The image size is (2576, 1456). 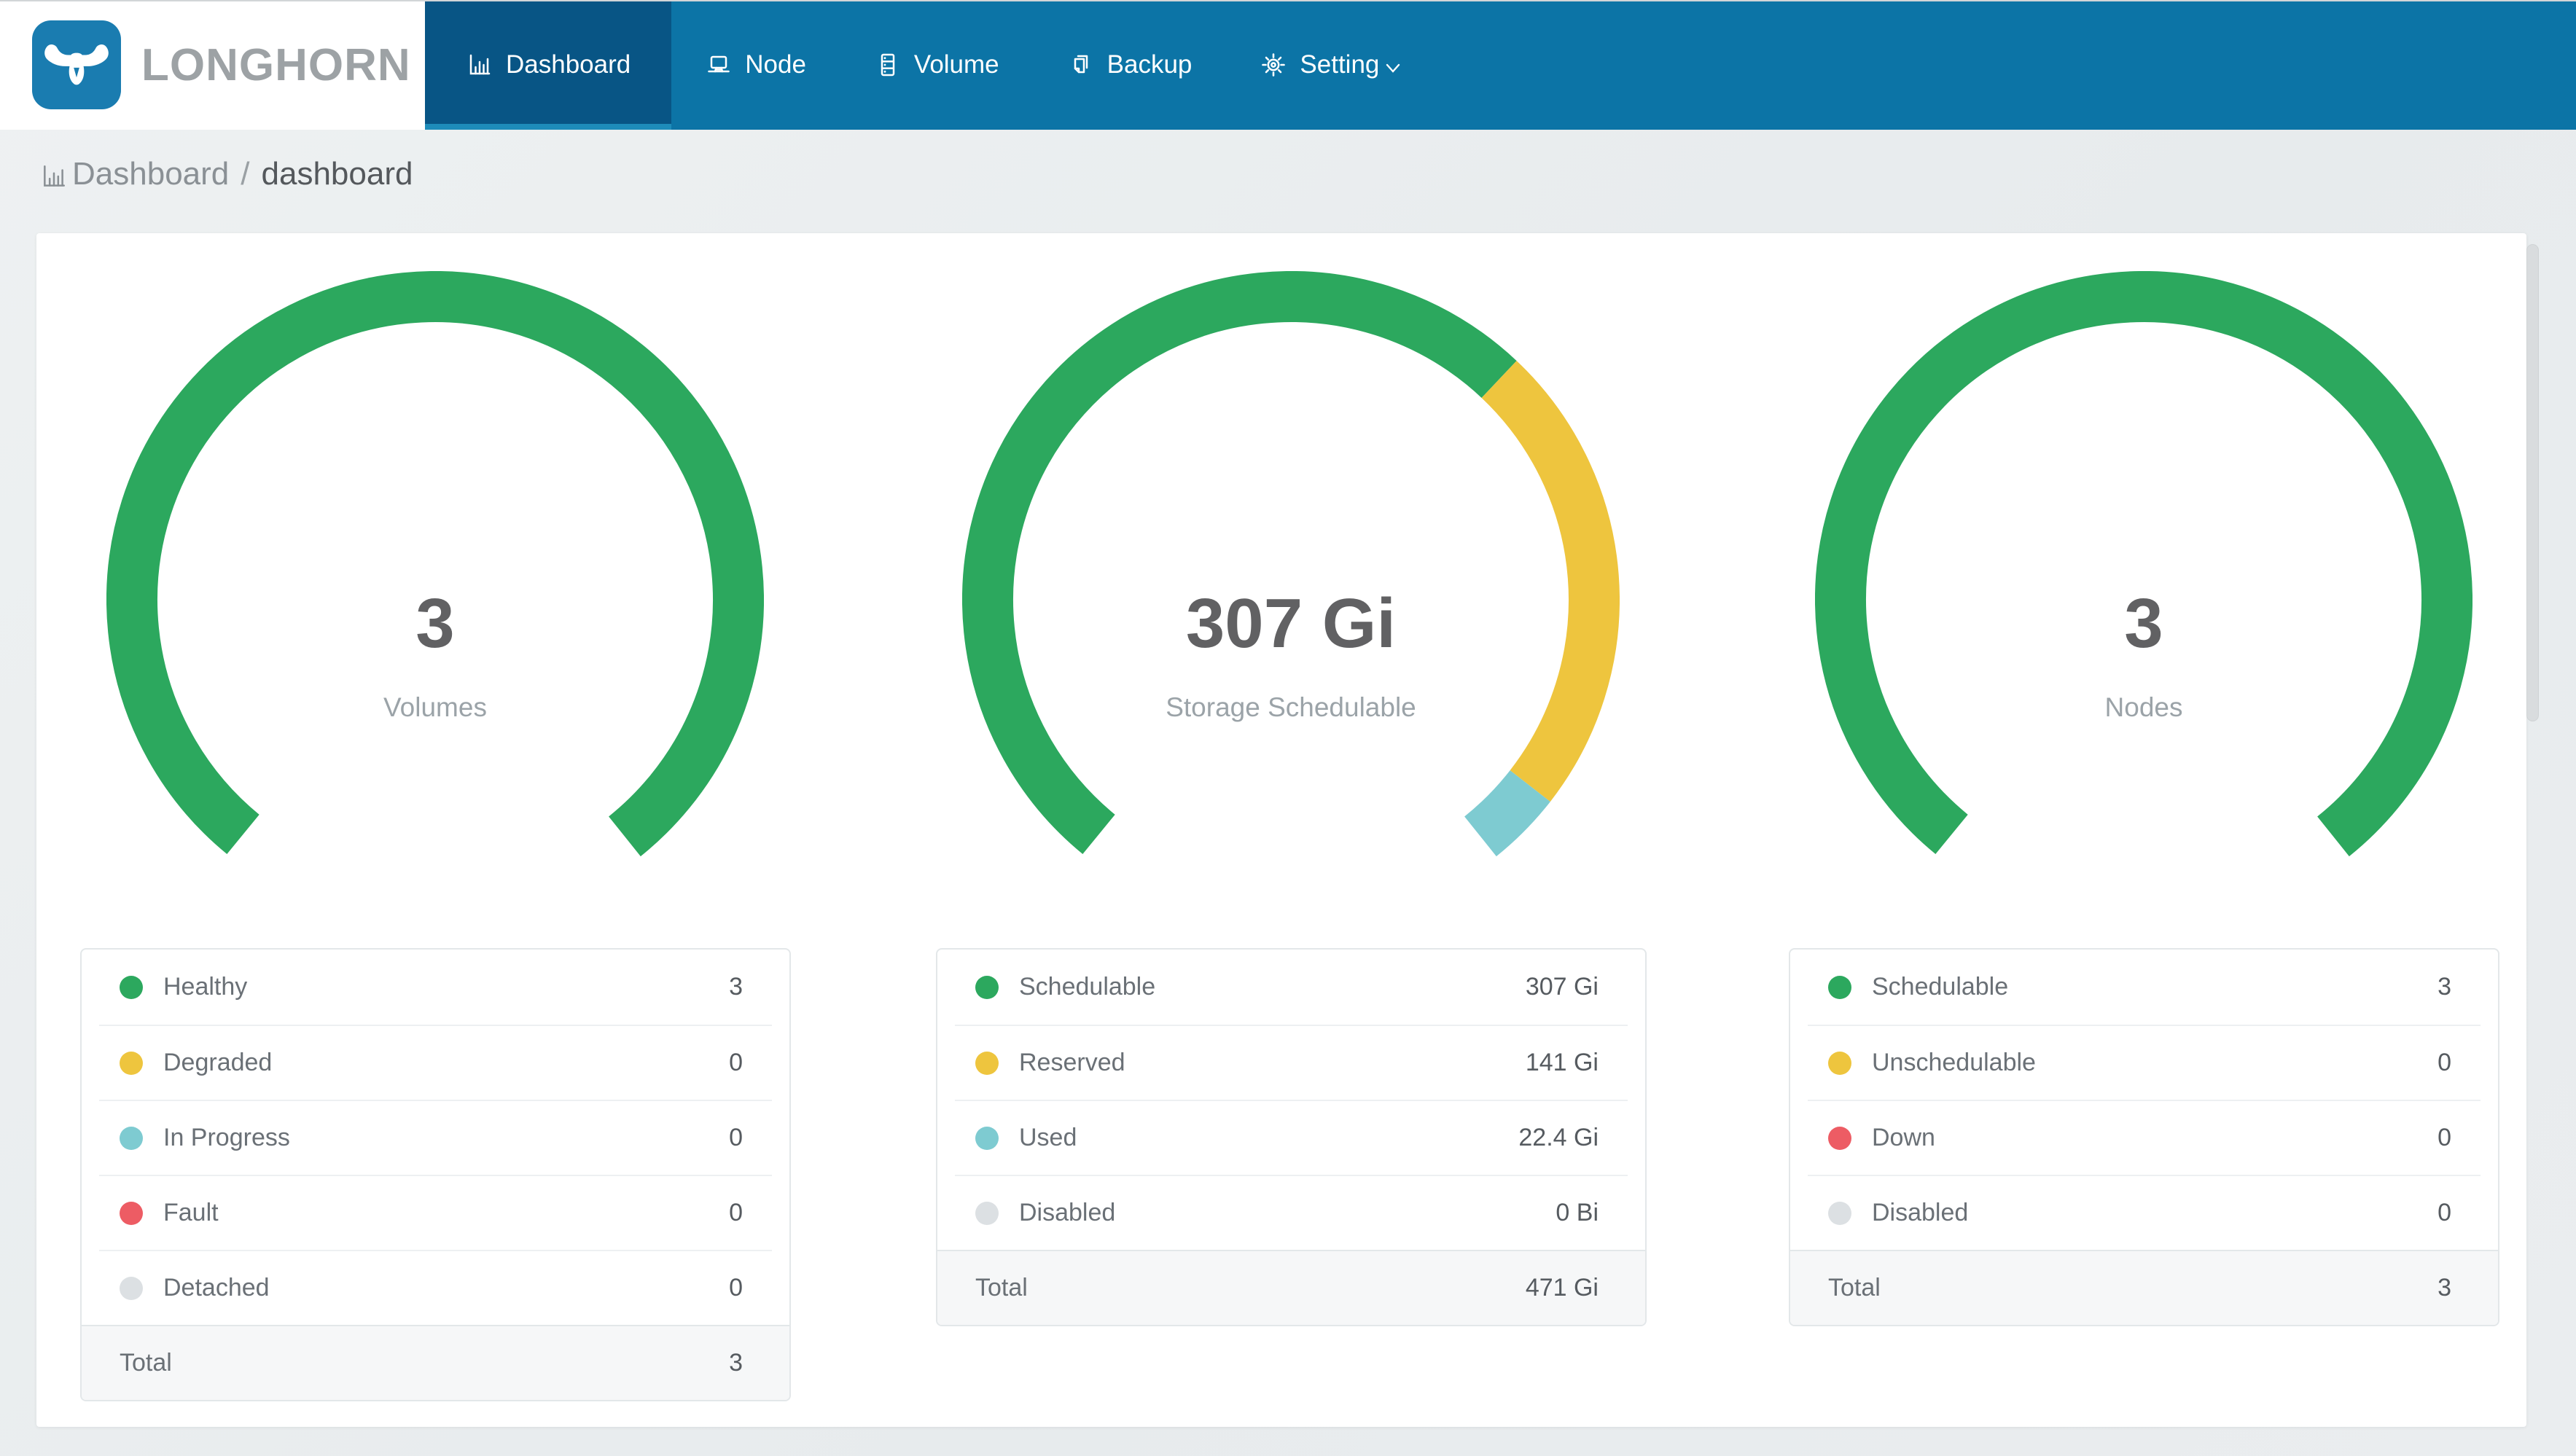 What do you see at coordinates (1558, 1137) in the screenshot?
I see `legend-value: 22.4 Gi` at bounding box center [1558, 1137].